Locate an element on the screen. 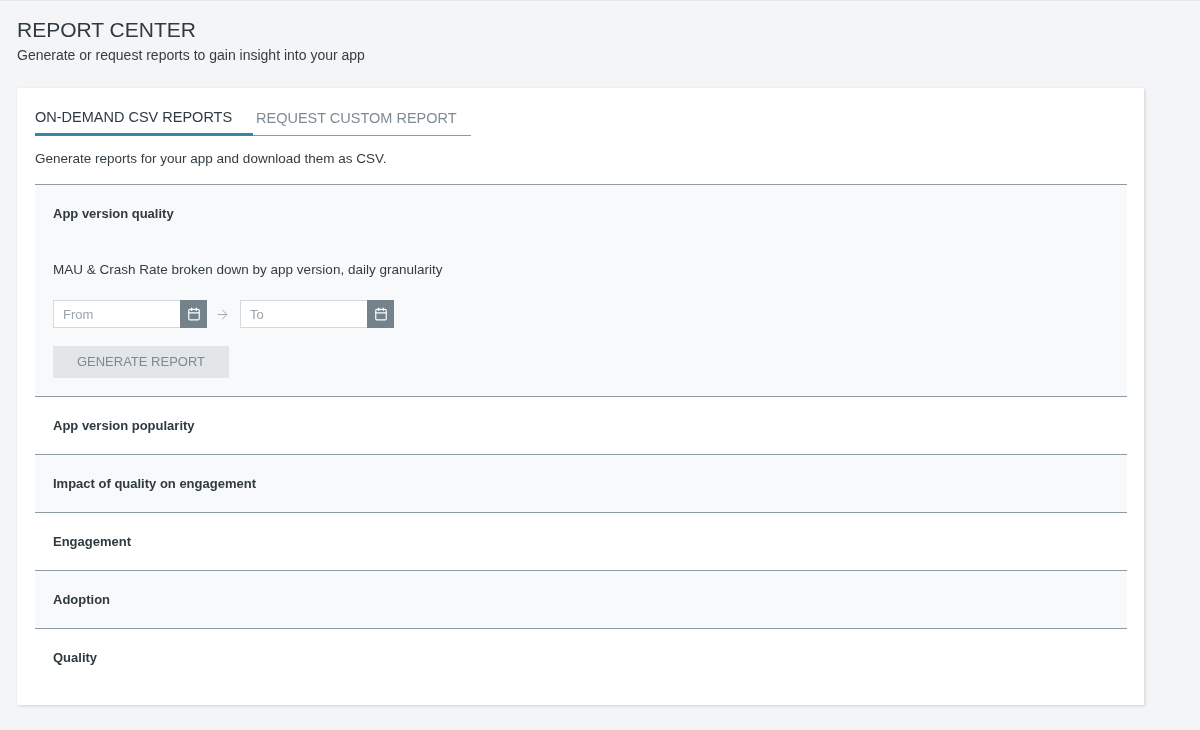  to-date-field: To is located at coordinates (303, 314).